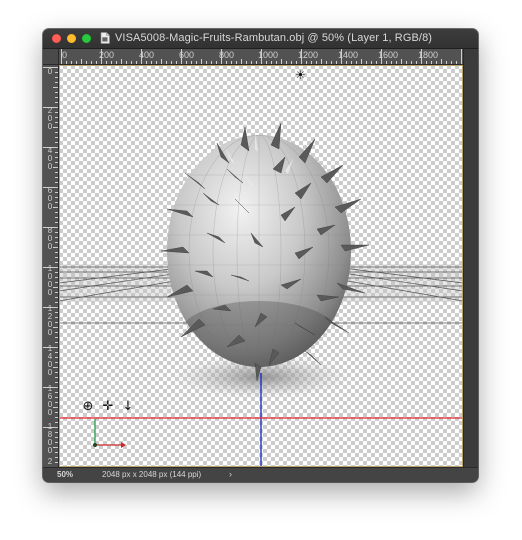  What do you see at coordinates (187, 55) in the screenshot?
I see `ruler-h-label: 600` at bounding box center [187, 55].